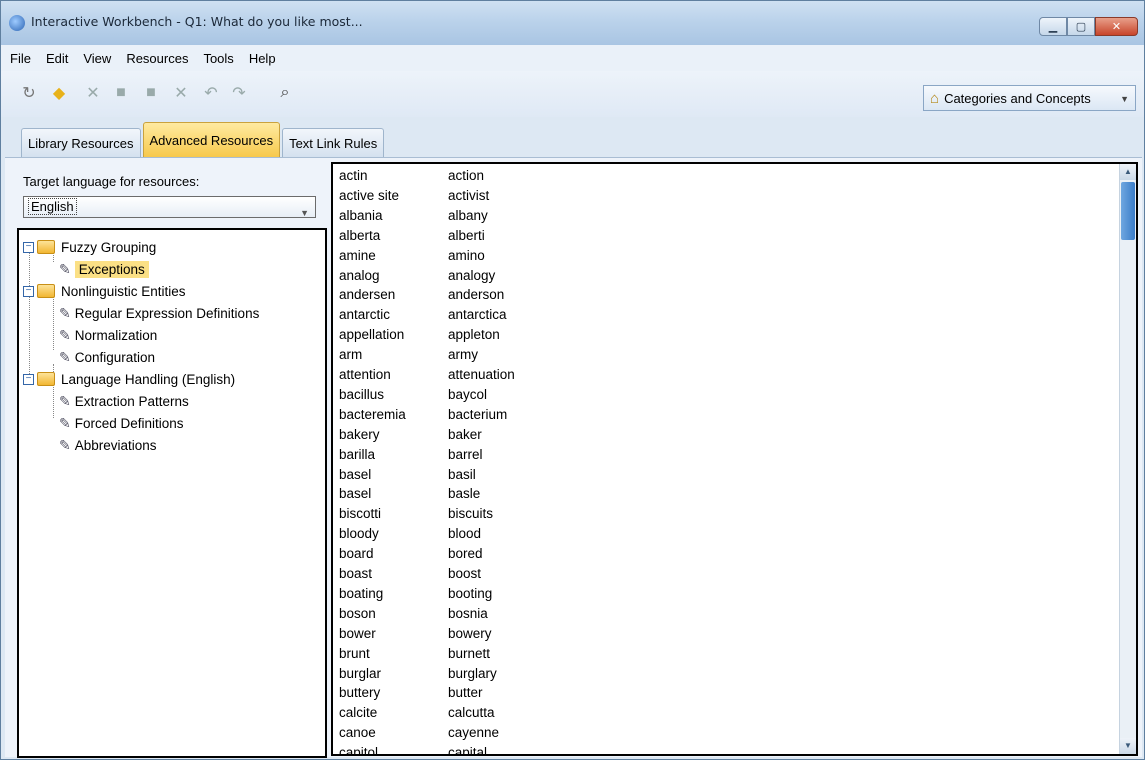 This screenshot has height=760, width=1145. Describe the element at coordinates (81, 142) in the screenshot. I see `tab-library-resources: Library Resources` at that location.